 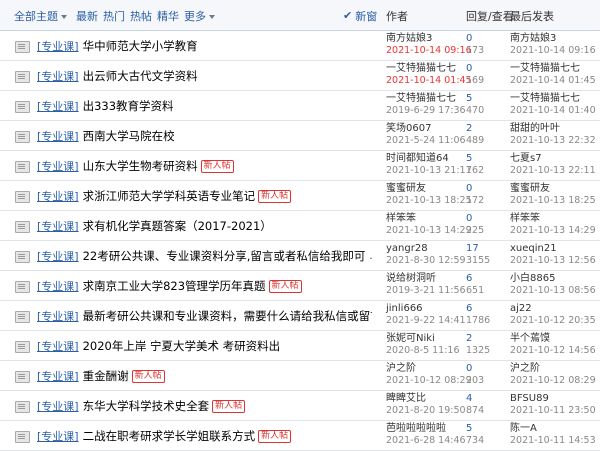 I want to click on reply-count-link: 4, so click(x=475, y=399).